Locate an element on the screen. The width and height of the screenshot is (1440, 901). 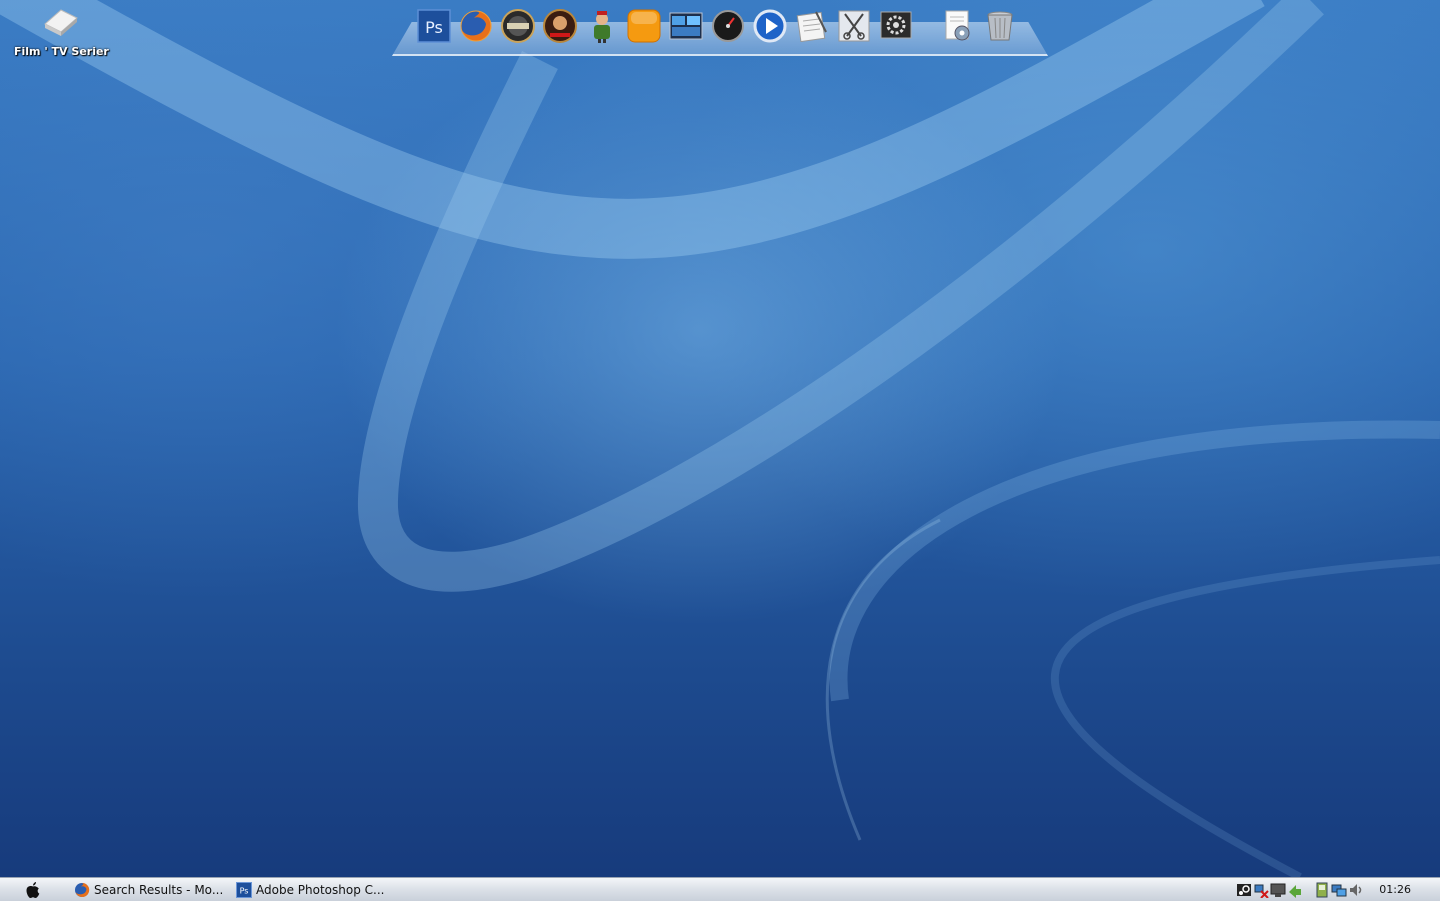
scissors-icon is located at coordinates (854, 26).